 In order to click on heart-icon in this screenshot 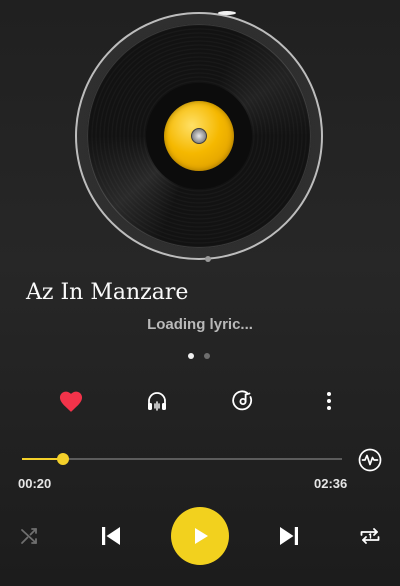, I will do `click(71, 401)`.